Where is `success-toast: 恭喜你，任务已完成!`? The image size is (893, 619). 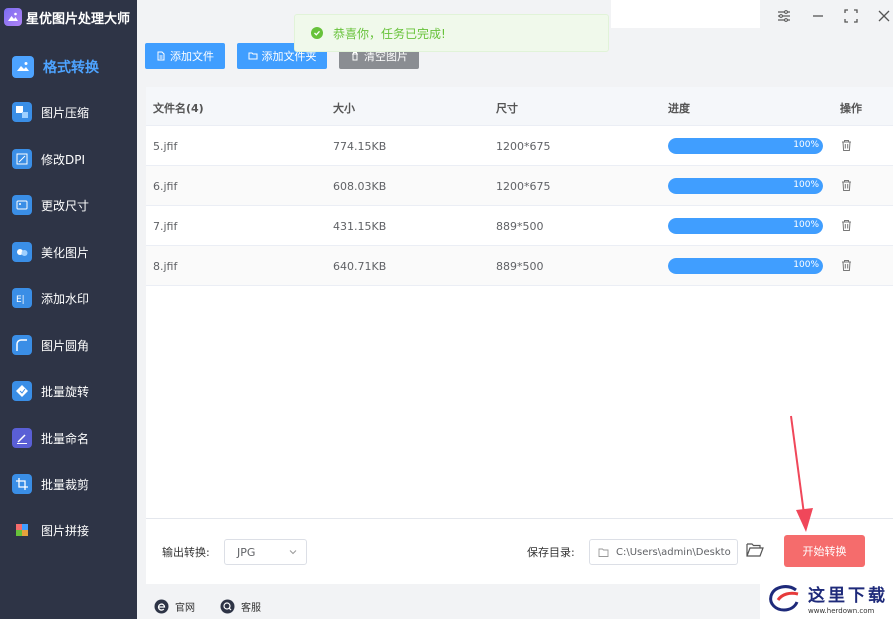 success-toast: 恭喜你，任务已完成! is located at coordinates (451, 33).